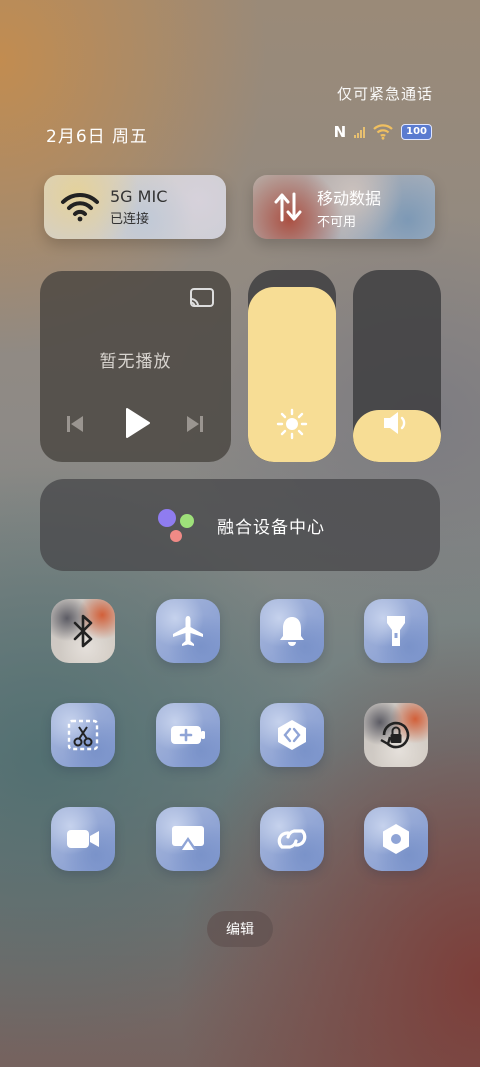 This screenshot has width=480, height=1067. What do you see at coordinates (176, 525) in the screenshot?
I see `device-hub-icon` at bounding box center [176, 525].